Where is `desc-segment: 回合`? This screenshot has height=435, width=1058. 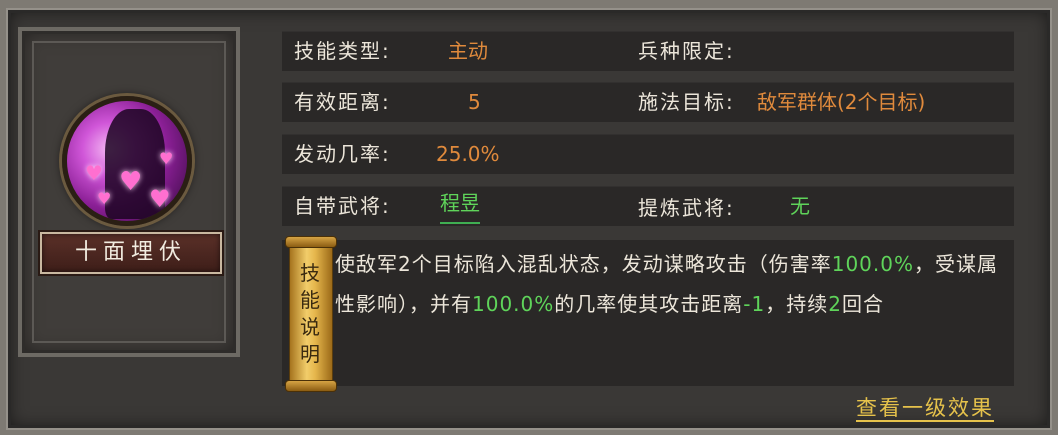 desc-segment: 回合 is located at coordinates (862, 304).